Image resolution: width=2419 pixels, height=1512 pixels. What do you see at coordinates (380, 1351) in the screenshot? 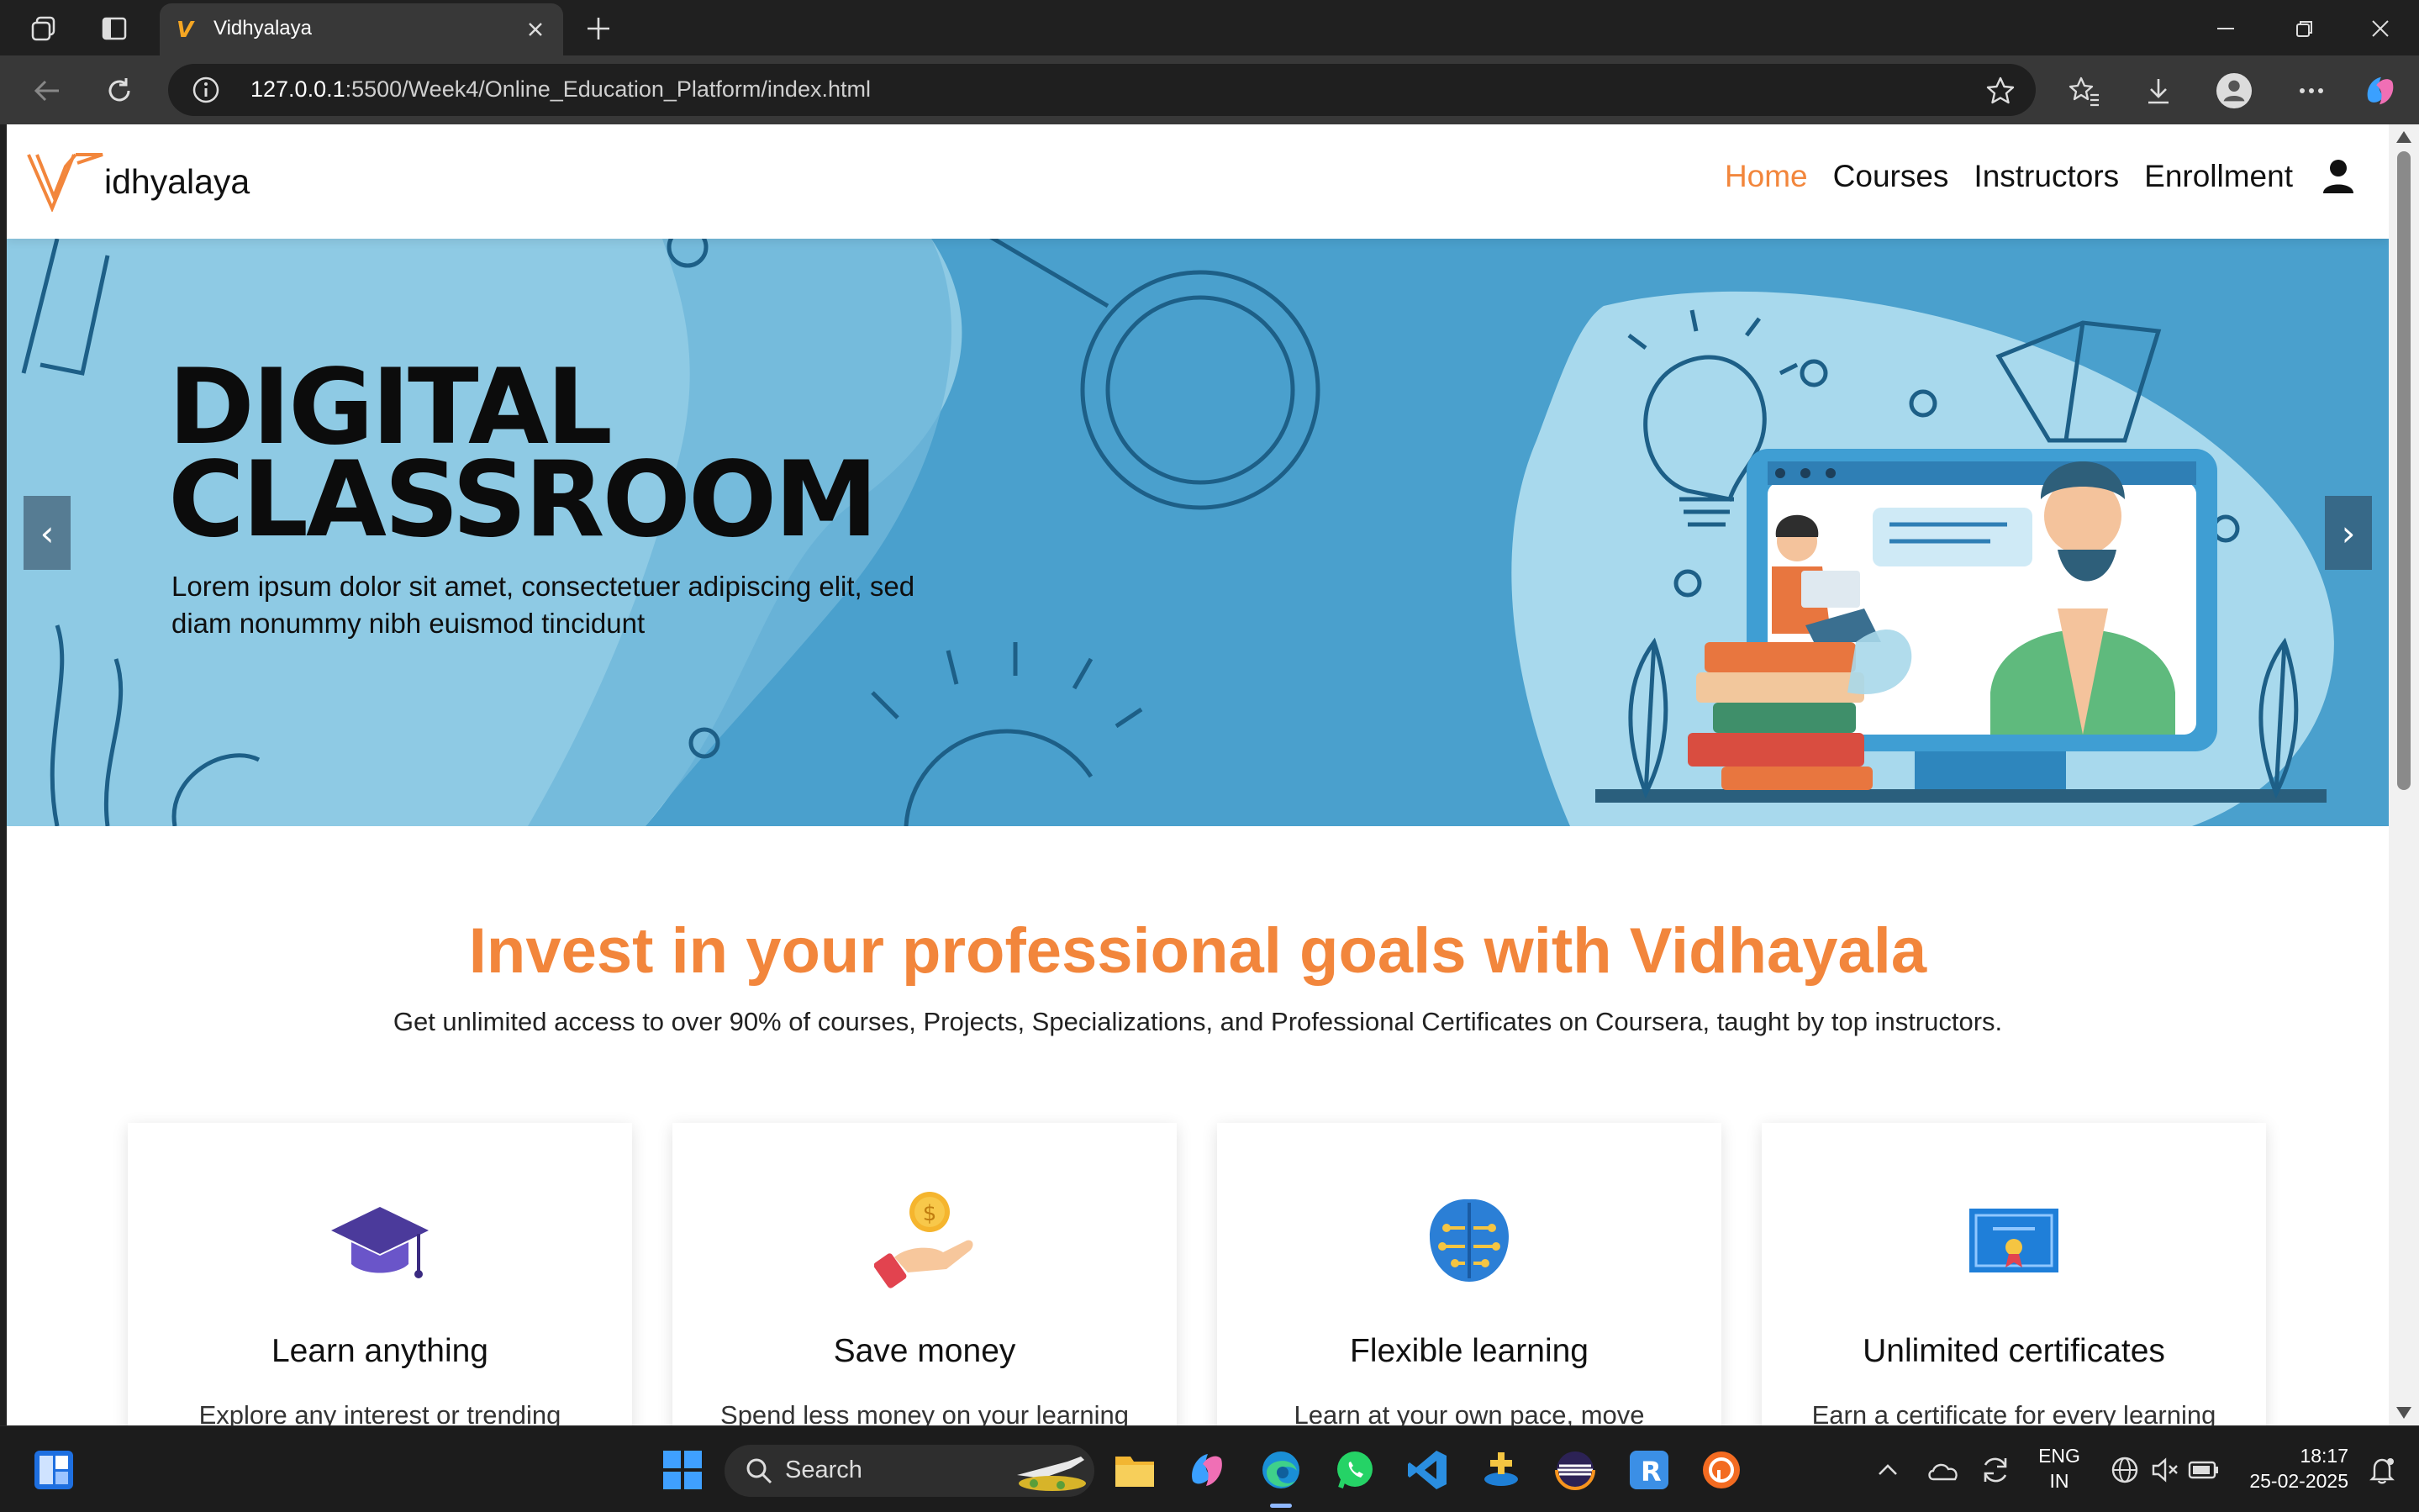
I see `feature-title: Learn anything` at bounding box center [380, 1351].